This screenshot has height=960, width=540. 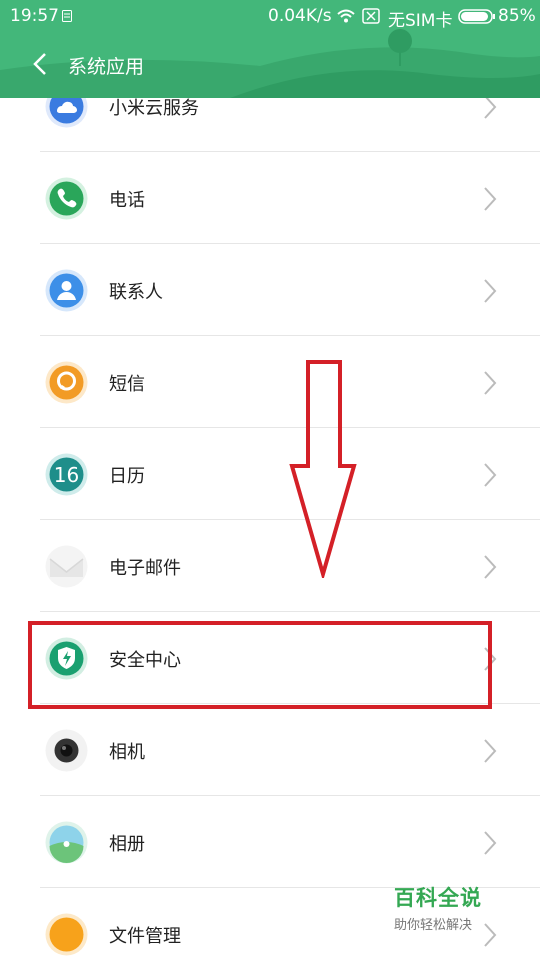 I want to click on calendar-day-text: 16, so click(x=66, y=475).